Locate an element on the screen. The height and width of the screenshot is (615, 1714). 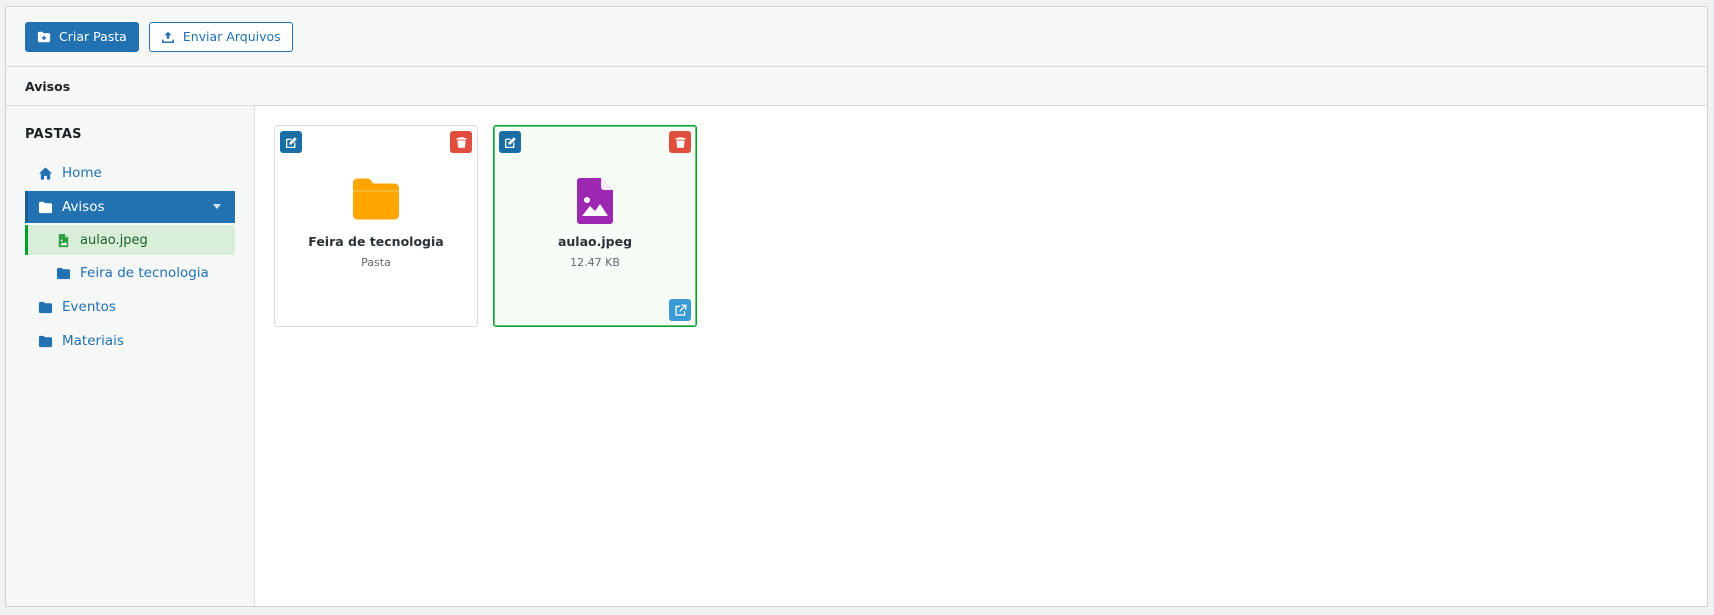
upload-icon is located at coordinates (167, 37).